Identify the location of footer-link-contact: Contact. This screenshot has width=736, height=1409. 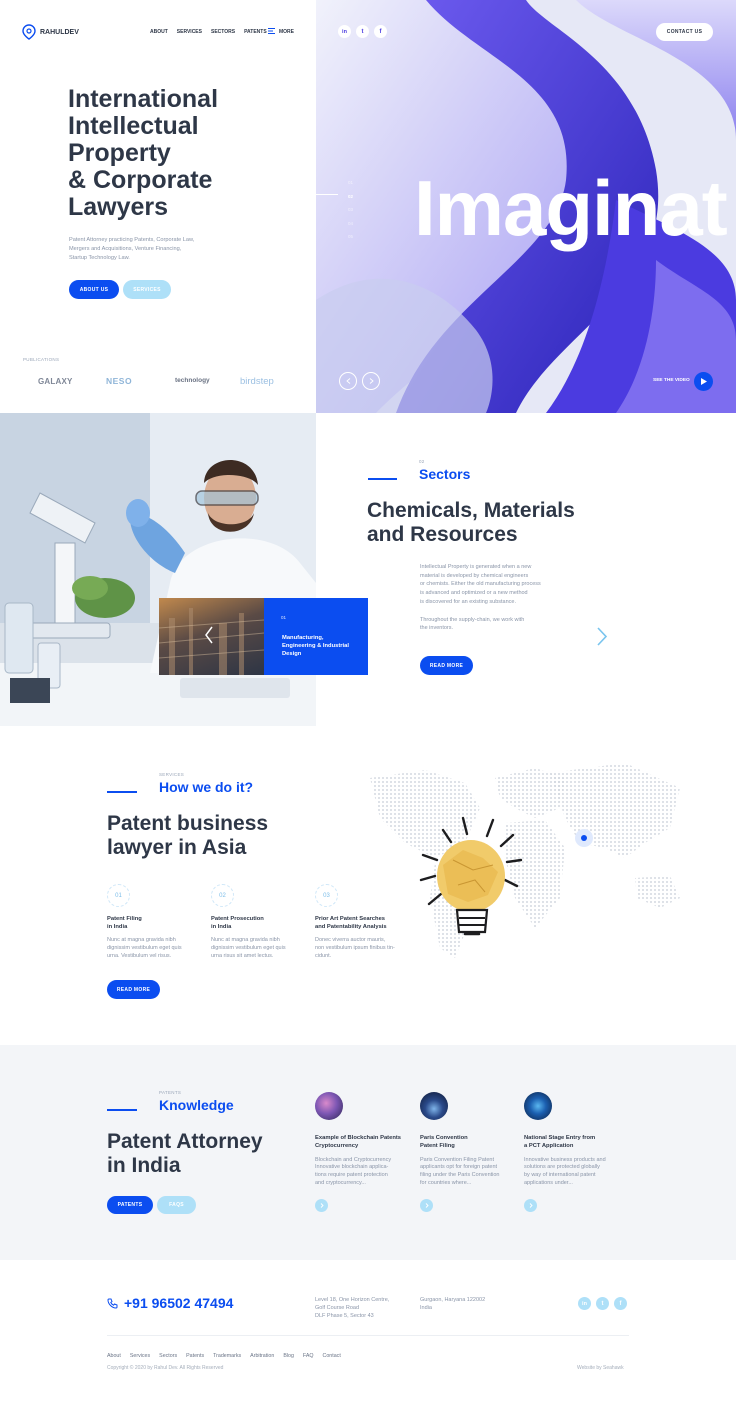
(332, 1356).